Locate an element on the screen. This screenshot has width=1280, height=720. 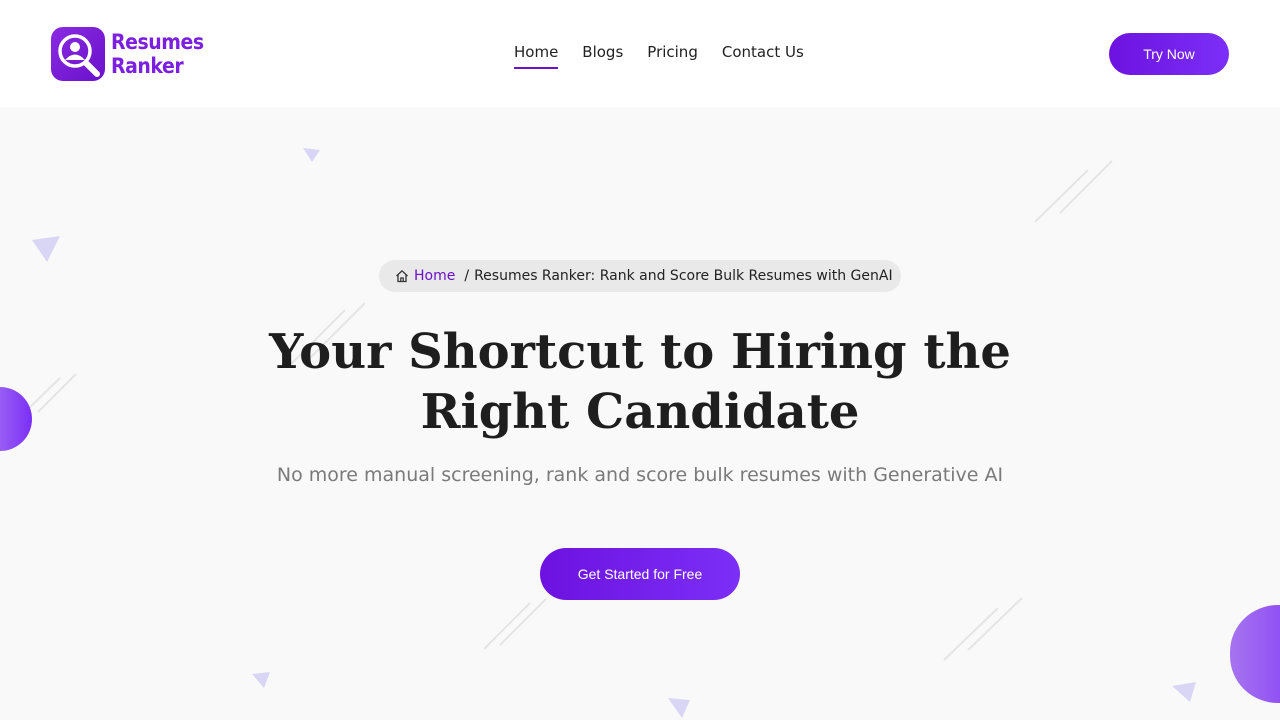
get-started-button: Get Started for Free is located at coordinates (640, 574).